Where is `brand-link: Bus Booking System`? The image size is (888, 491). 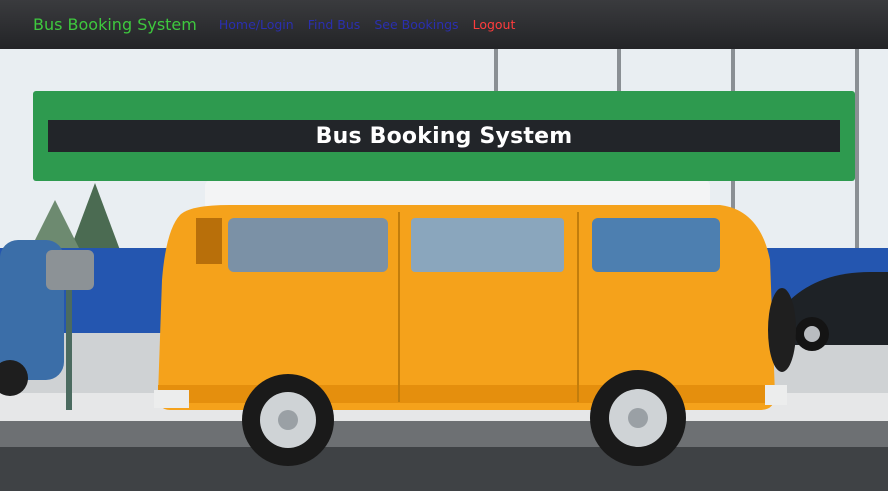 brand-link: Bus Booking System is located at coordinates (115, 24).